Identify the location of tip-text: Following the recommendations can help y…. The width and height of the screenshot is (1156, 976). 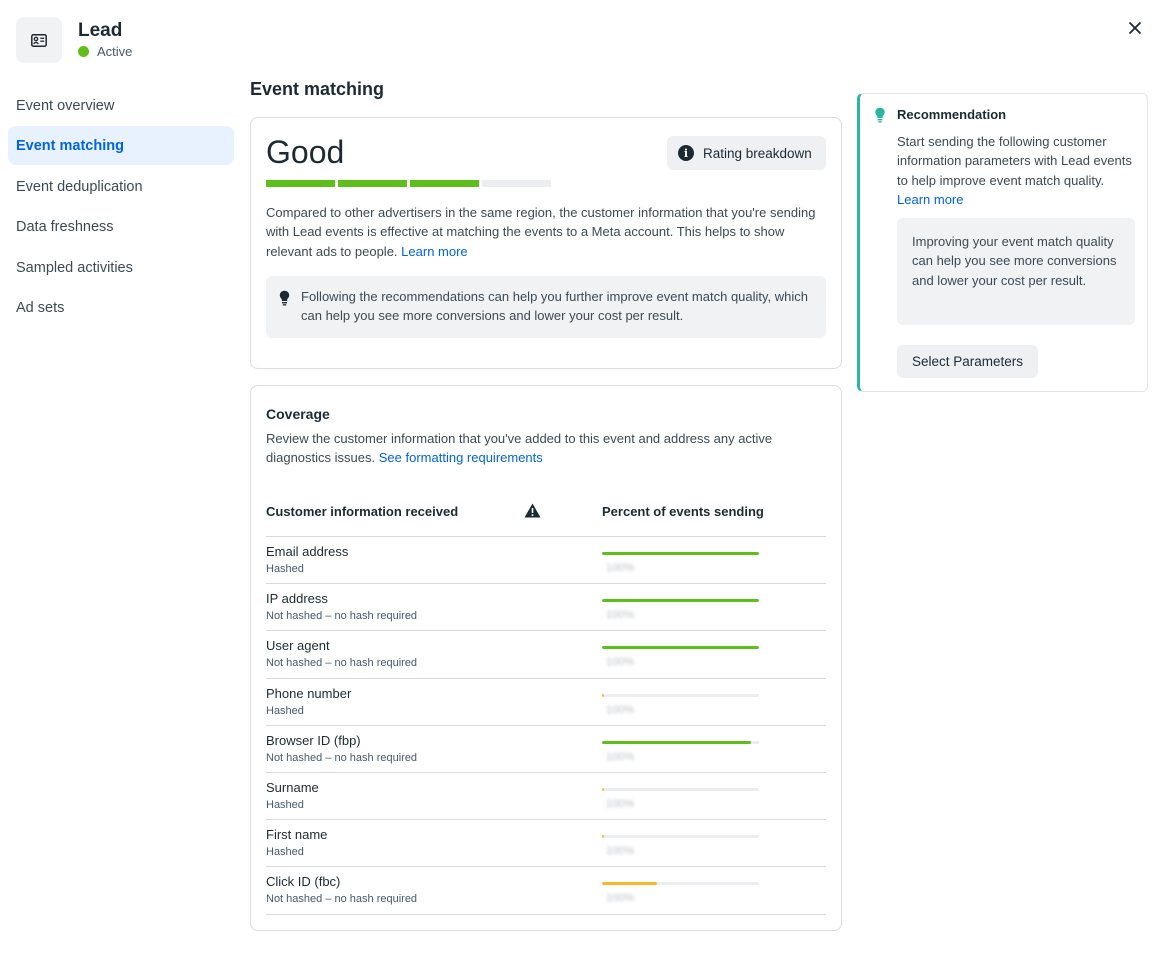
(555, 306).